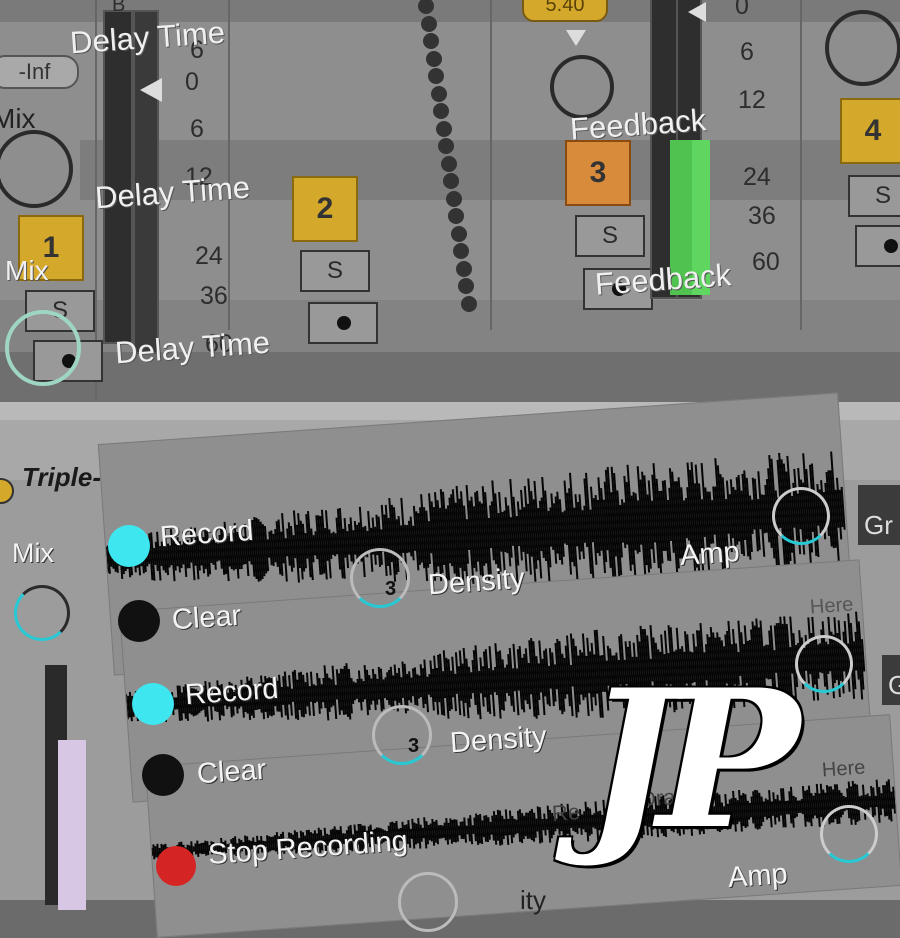 The height and width of the screenshot is (938, 900). Describe the element at coordinates (610, 236) in the screenshot. I see `solo-button-3: S` at that location.